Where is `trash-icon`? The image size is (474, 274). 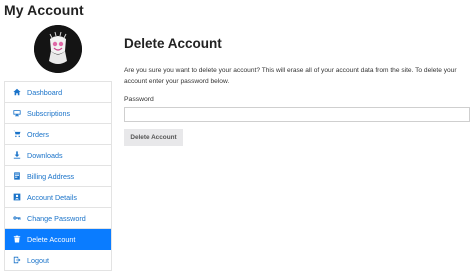
trash-icon is located at coordinates (17, 239).